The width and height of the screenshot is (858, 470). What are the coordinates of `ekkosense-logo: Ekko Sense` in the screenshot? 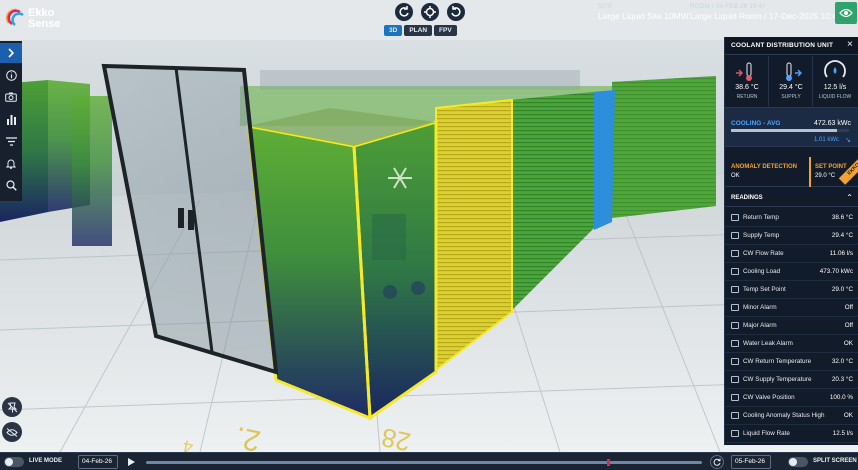 It's located at (41, 18).